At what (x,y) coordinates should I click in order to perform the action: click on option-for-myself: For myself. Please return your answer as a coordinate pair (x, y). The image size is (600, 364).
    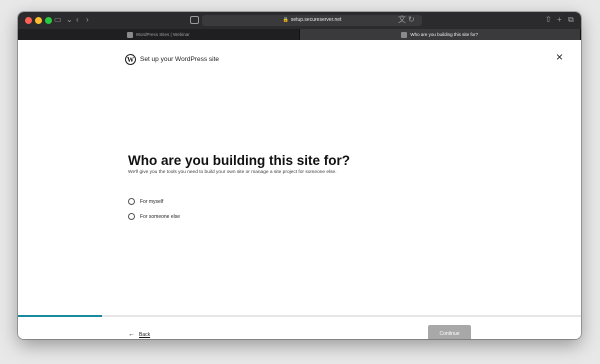
    Looking at the image, I should click on (145, 201).